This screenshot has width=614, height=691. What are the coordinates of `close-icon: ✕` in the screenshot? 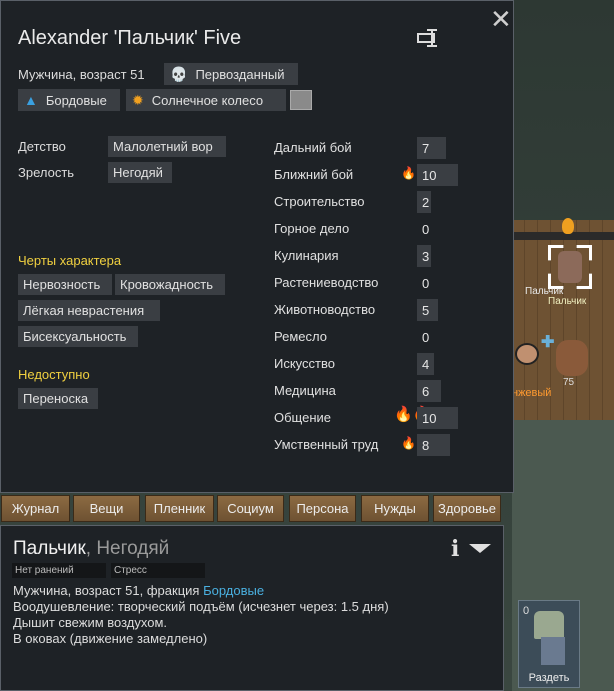 It's located at (501, 19).